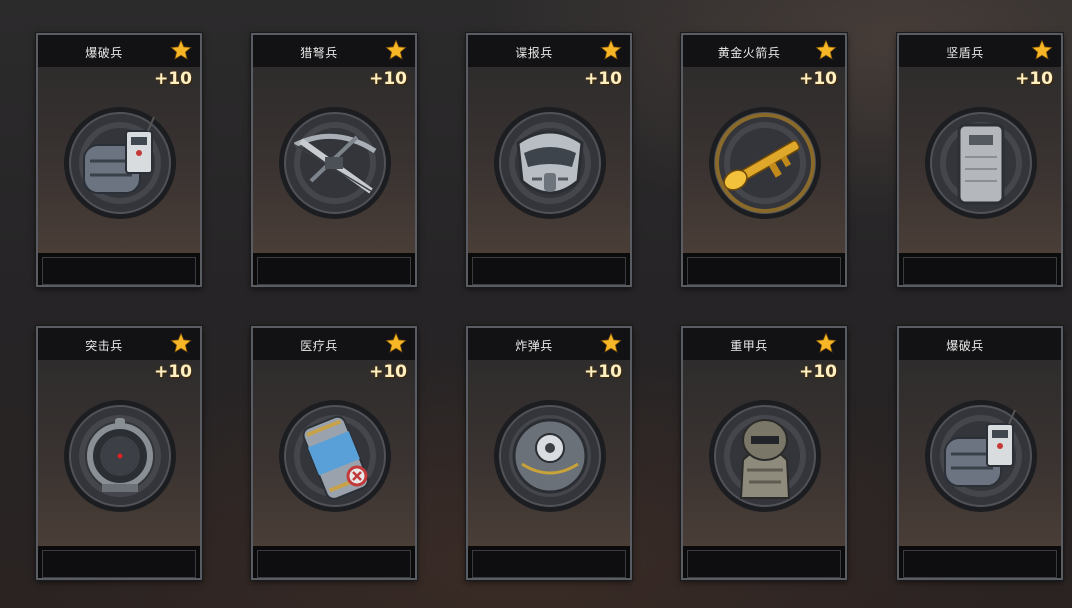  What do you see at coordinates (749, 346) in the screenshot?
I see `card-title: 重甲兵` at bounding box center [749, 346].